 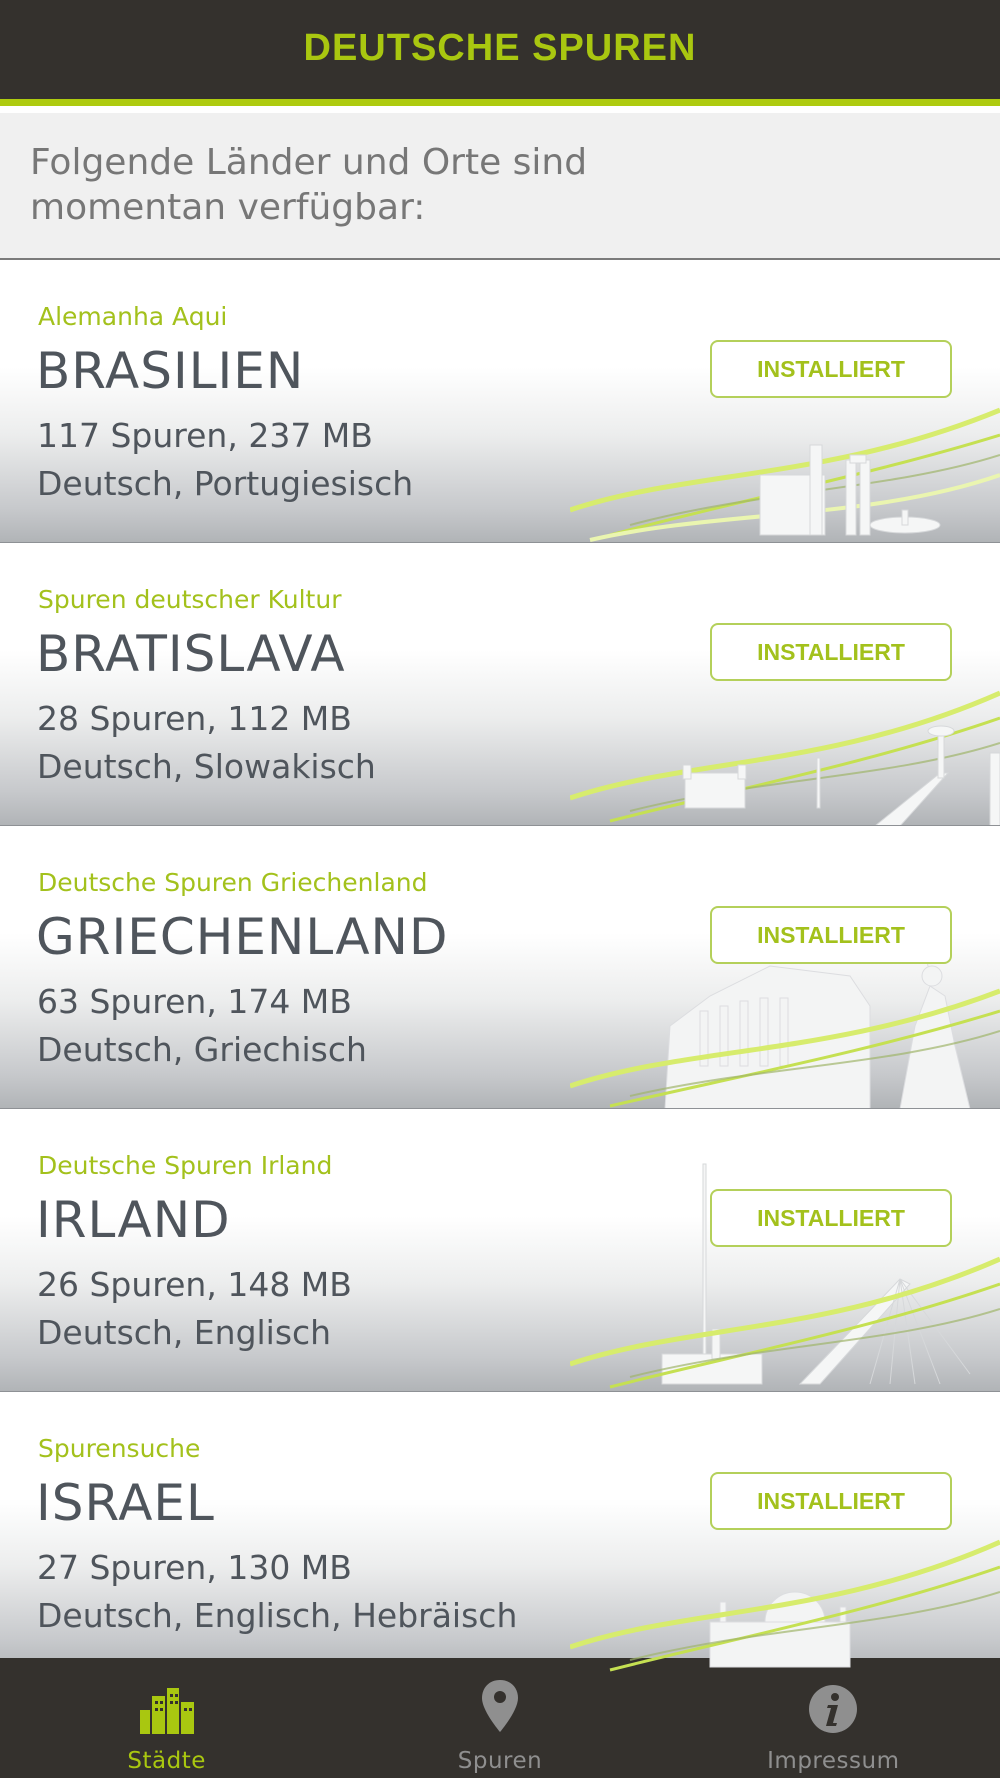 I want to click on card-languages: Deutsch, Englisch, so click(x=184, y=1332).